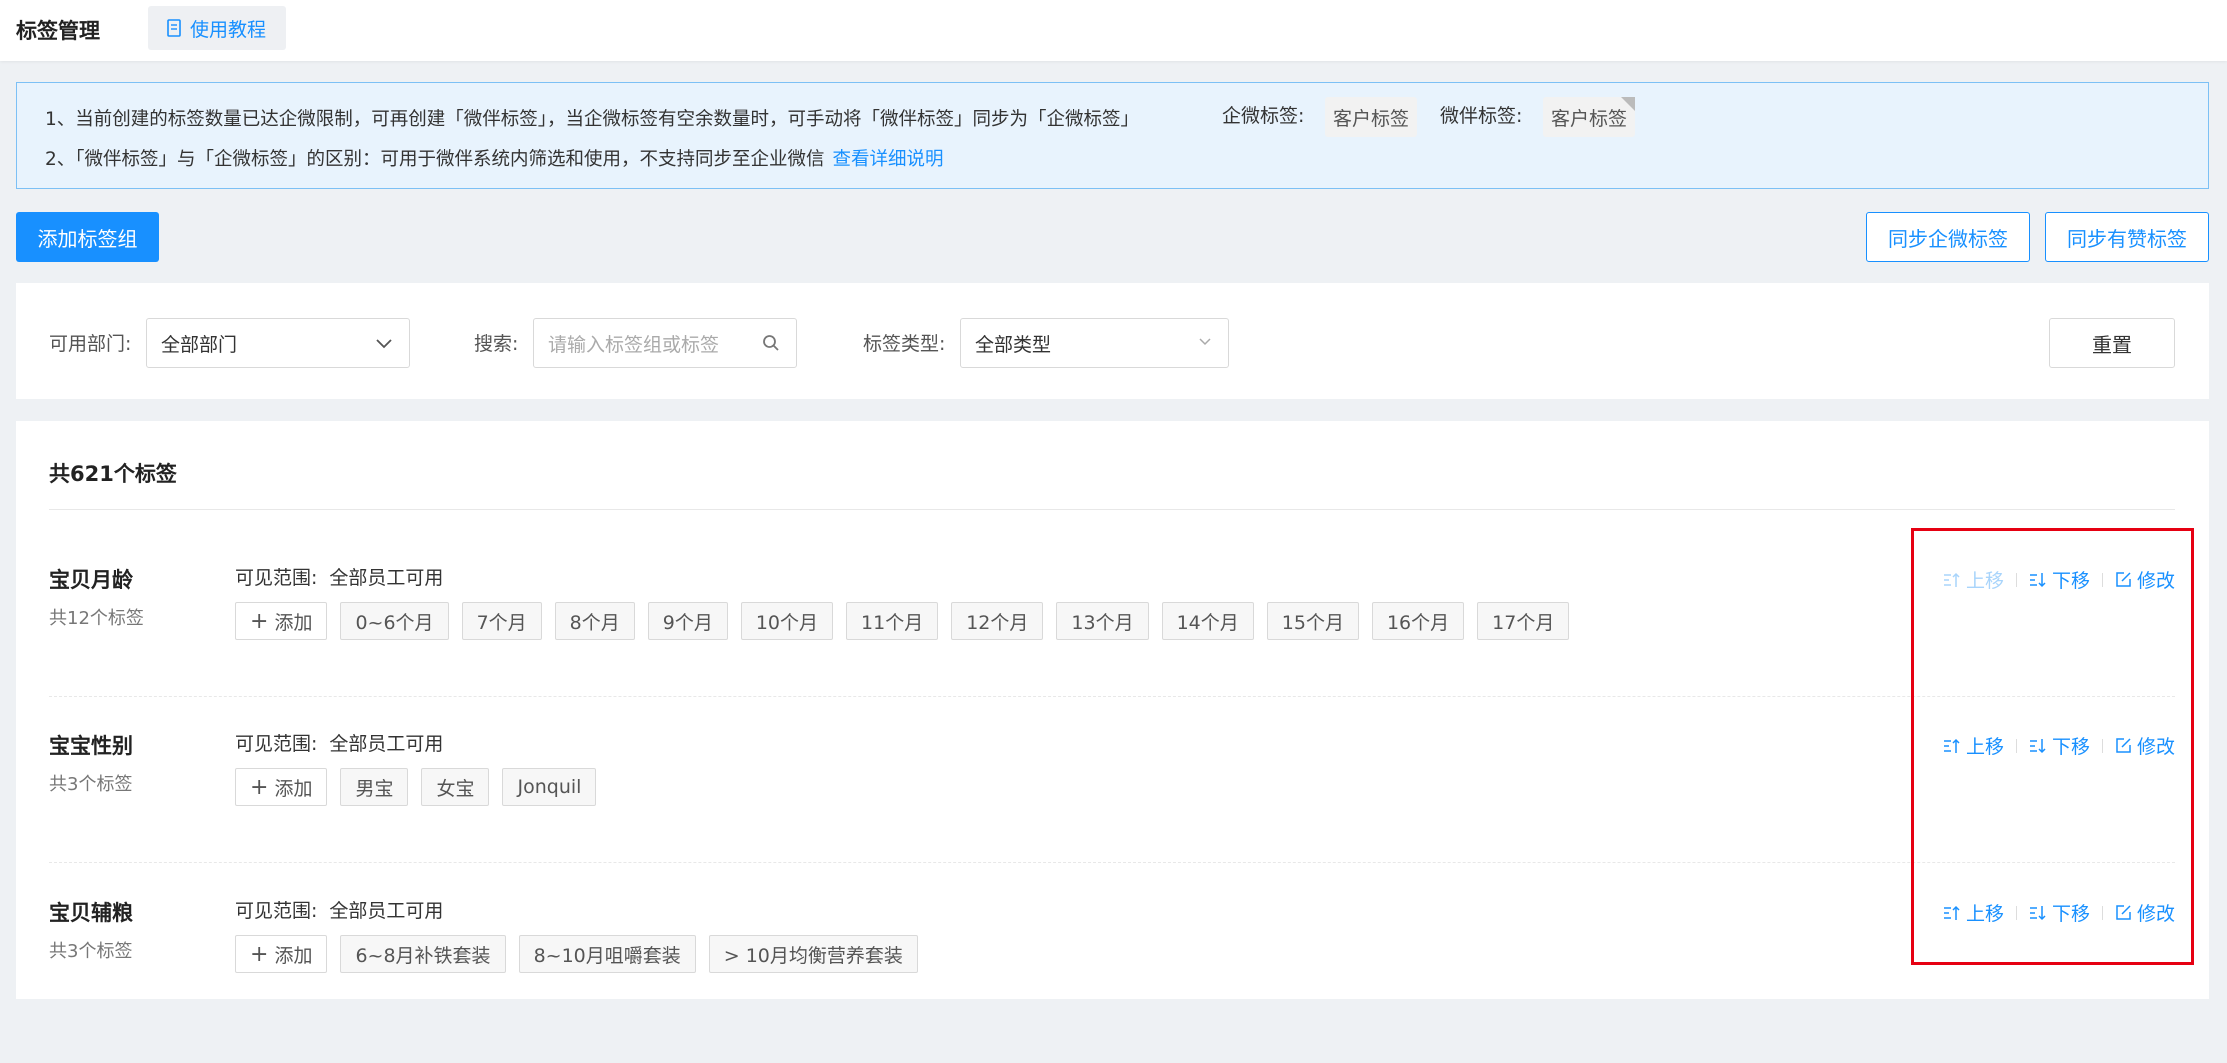 This screenshot has width=2227, height=1063. I want to click on weiban-tag-chip-text: 客户标签, so click(1589, 118).